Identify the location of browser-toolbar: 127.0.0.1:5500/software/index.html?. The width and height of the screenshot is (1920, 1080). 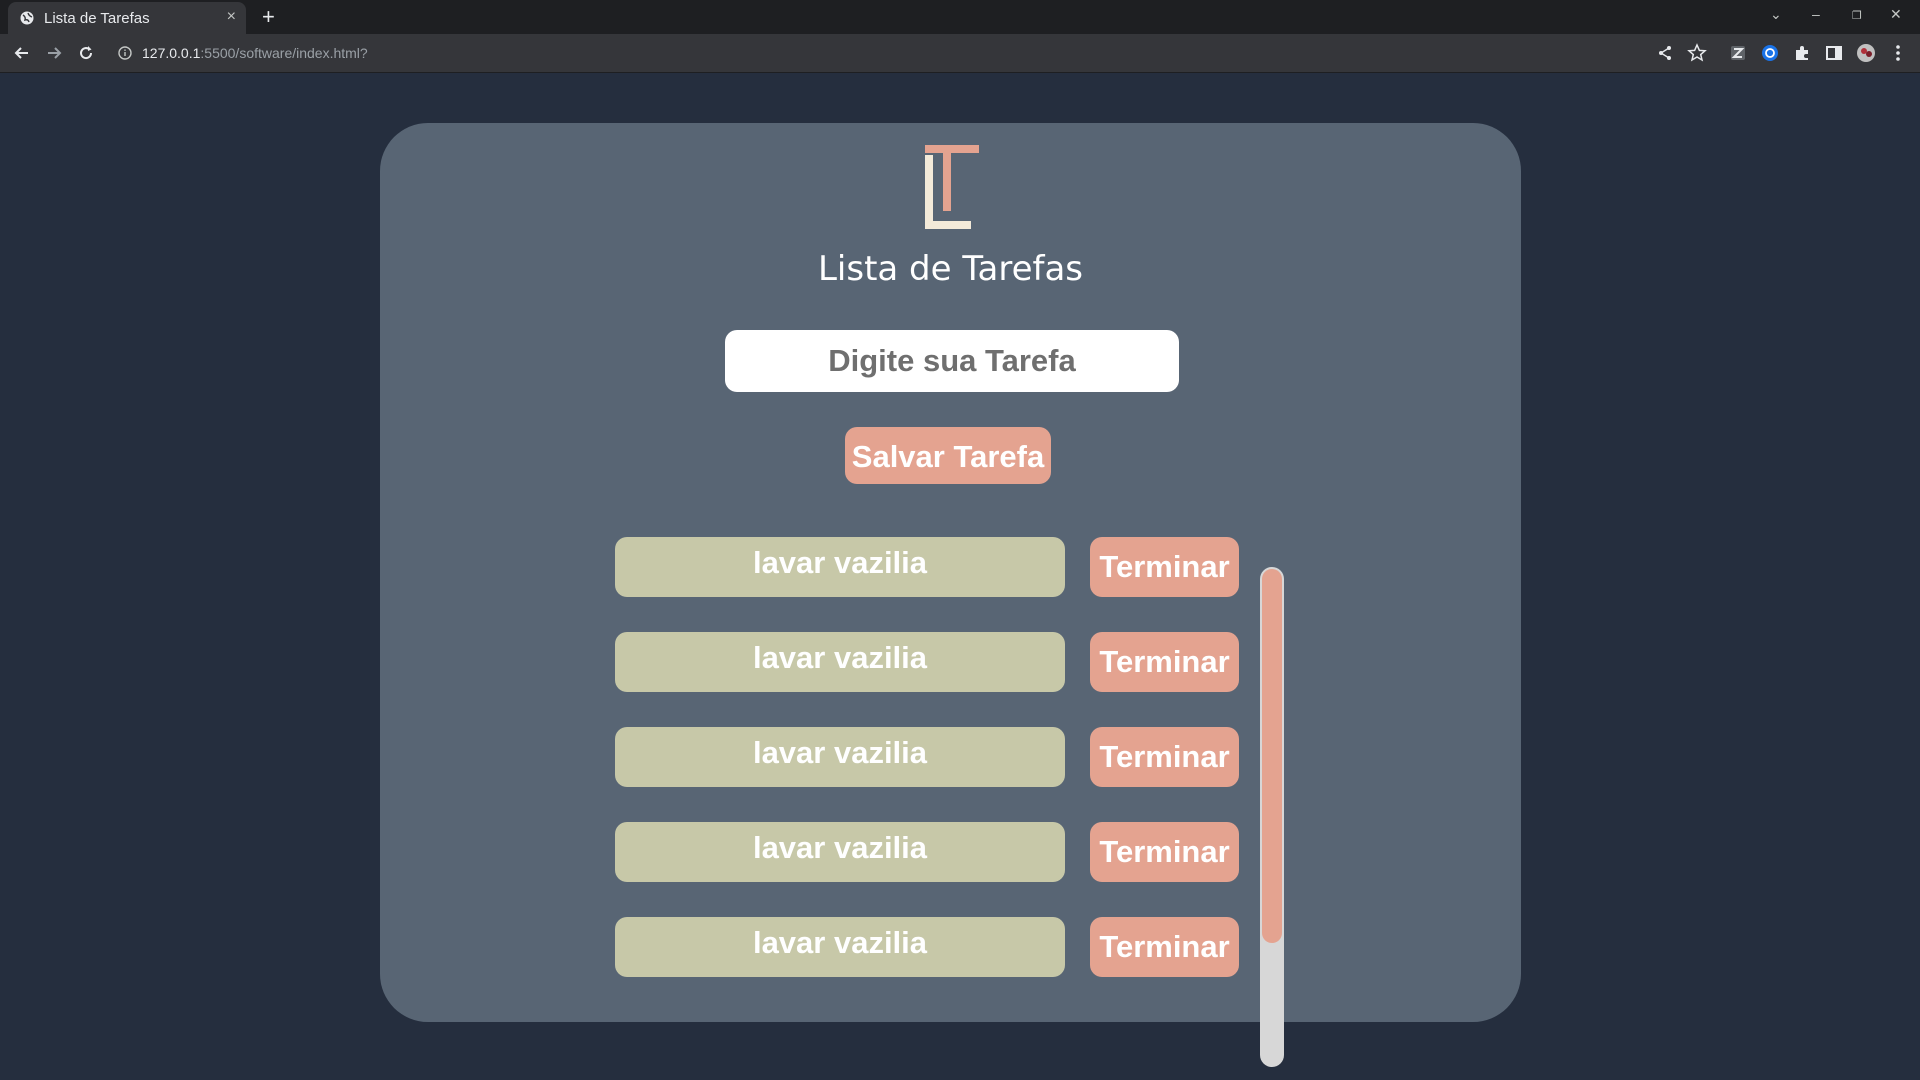
(960, 53).